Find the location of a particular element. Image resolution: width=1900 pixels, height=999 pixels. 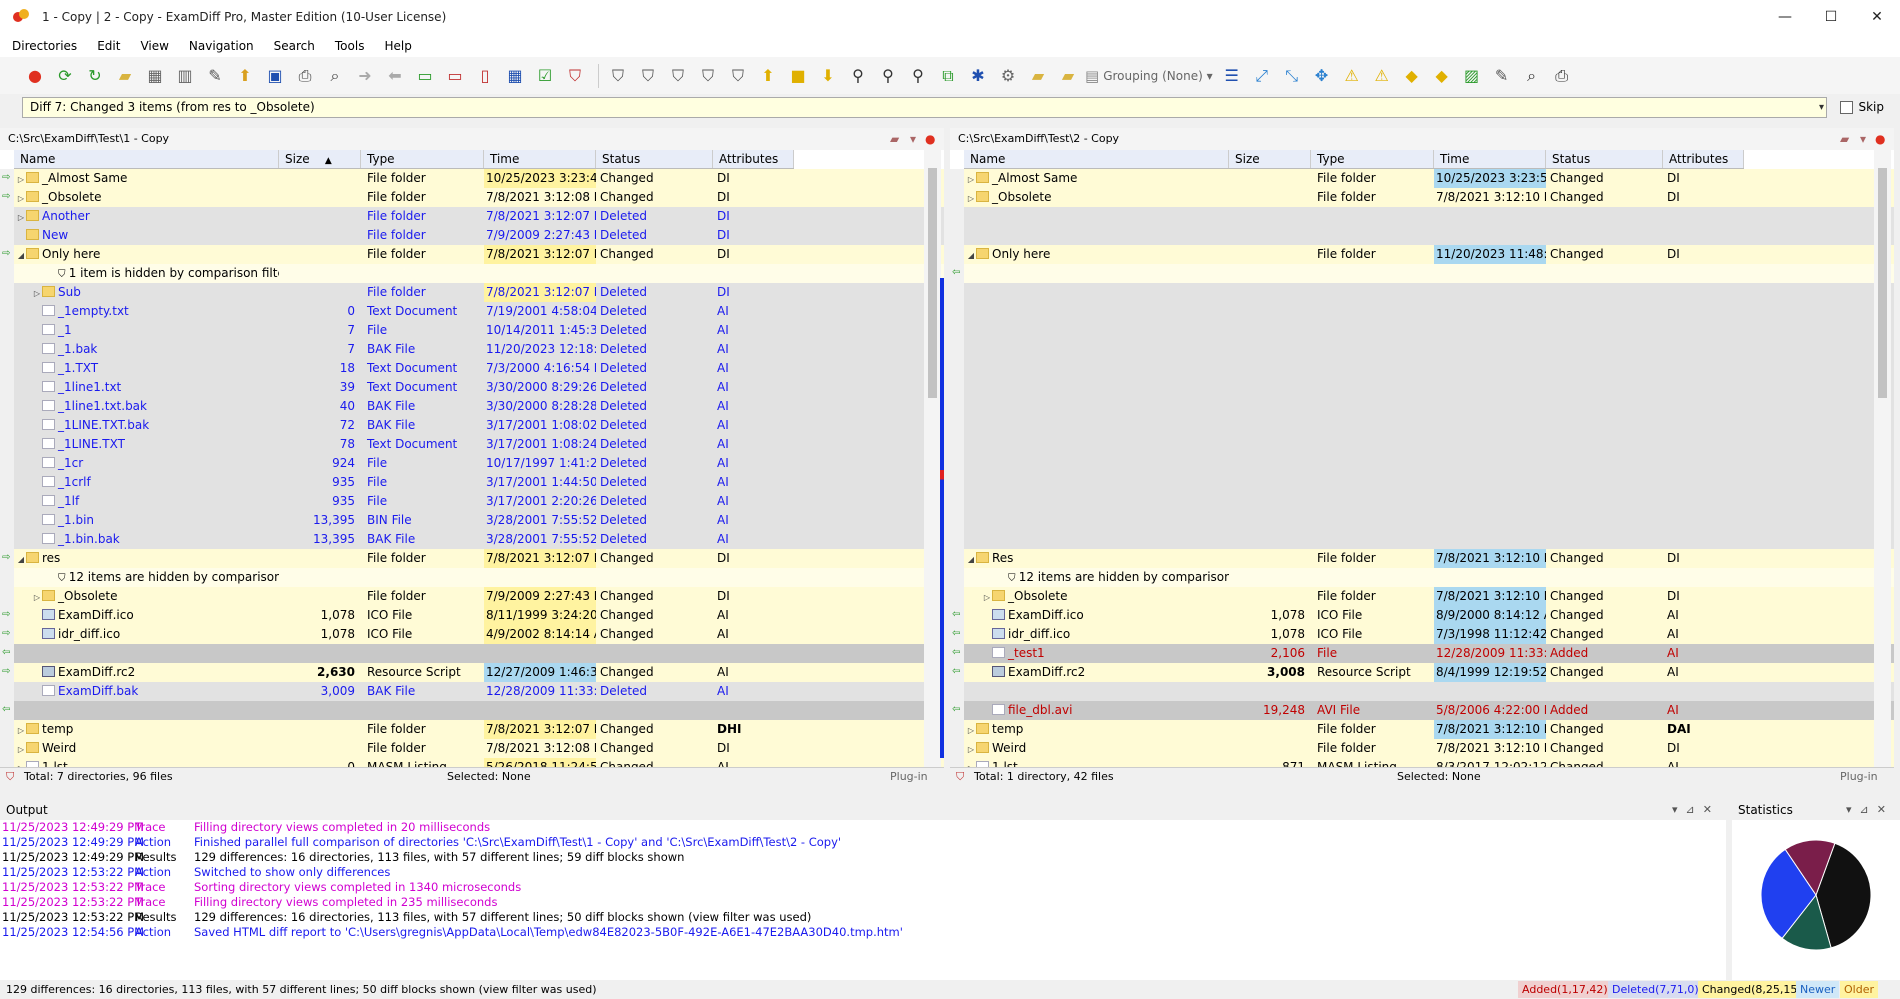

folder-add-icon: ▰ is located at coordinates (1068, 76).